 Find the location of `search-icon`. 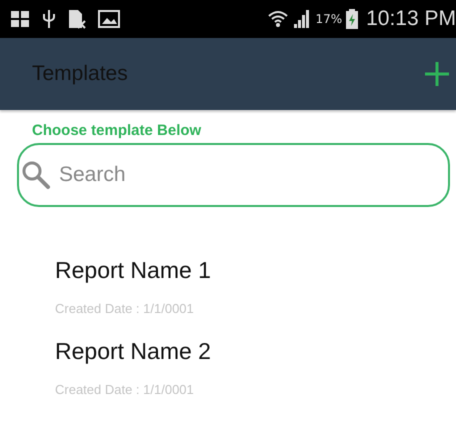

search-icon is located at coordinates (36, 175).